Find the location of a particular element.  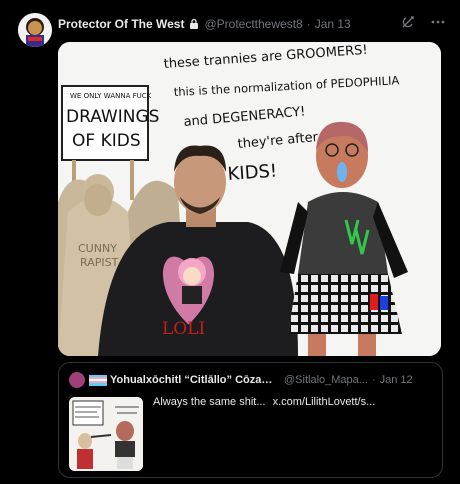

quote-date: Jan 12 is located at coordinates (396, 380).